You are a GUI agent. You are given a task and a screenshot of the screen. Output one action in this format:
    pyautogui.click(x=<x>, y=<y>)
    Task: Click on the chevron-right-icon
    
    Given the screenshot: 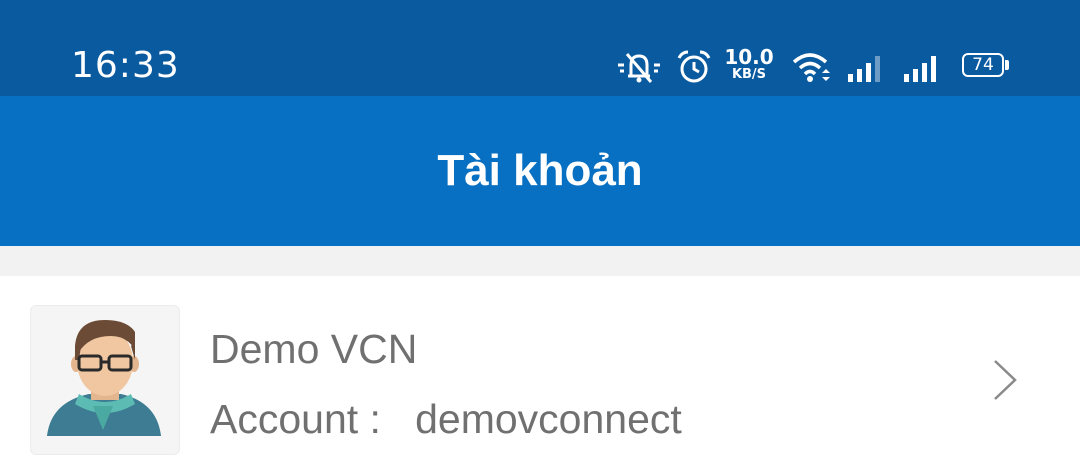 What is the action you would take?
    pyautogui.click(x=1005, y=380)
    